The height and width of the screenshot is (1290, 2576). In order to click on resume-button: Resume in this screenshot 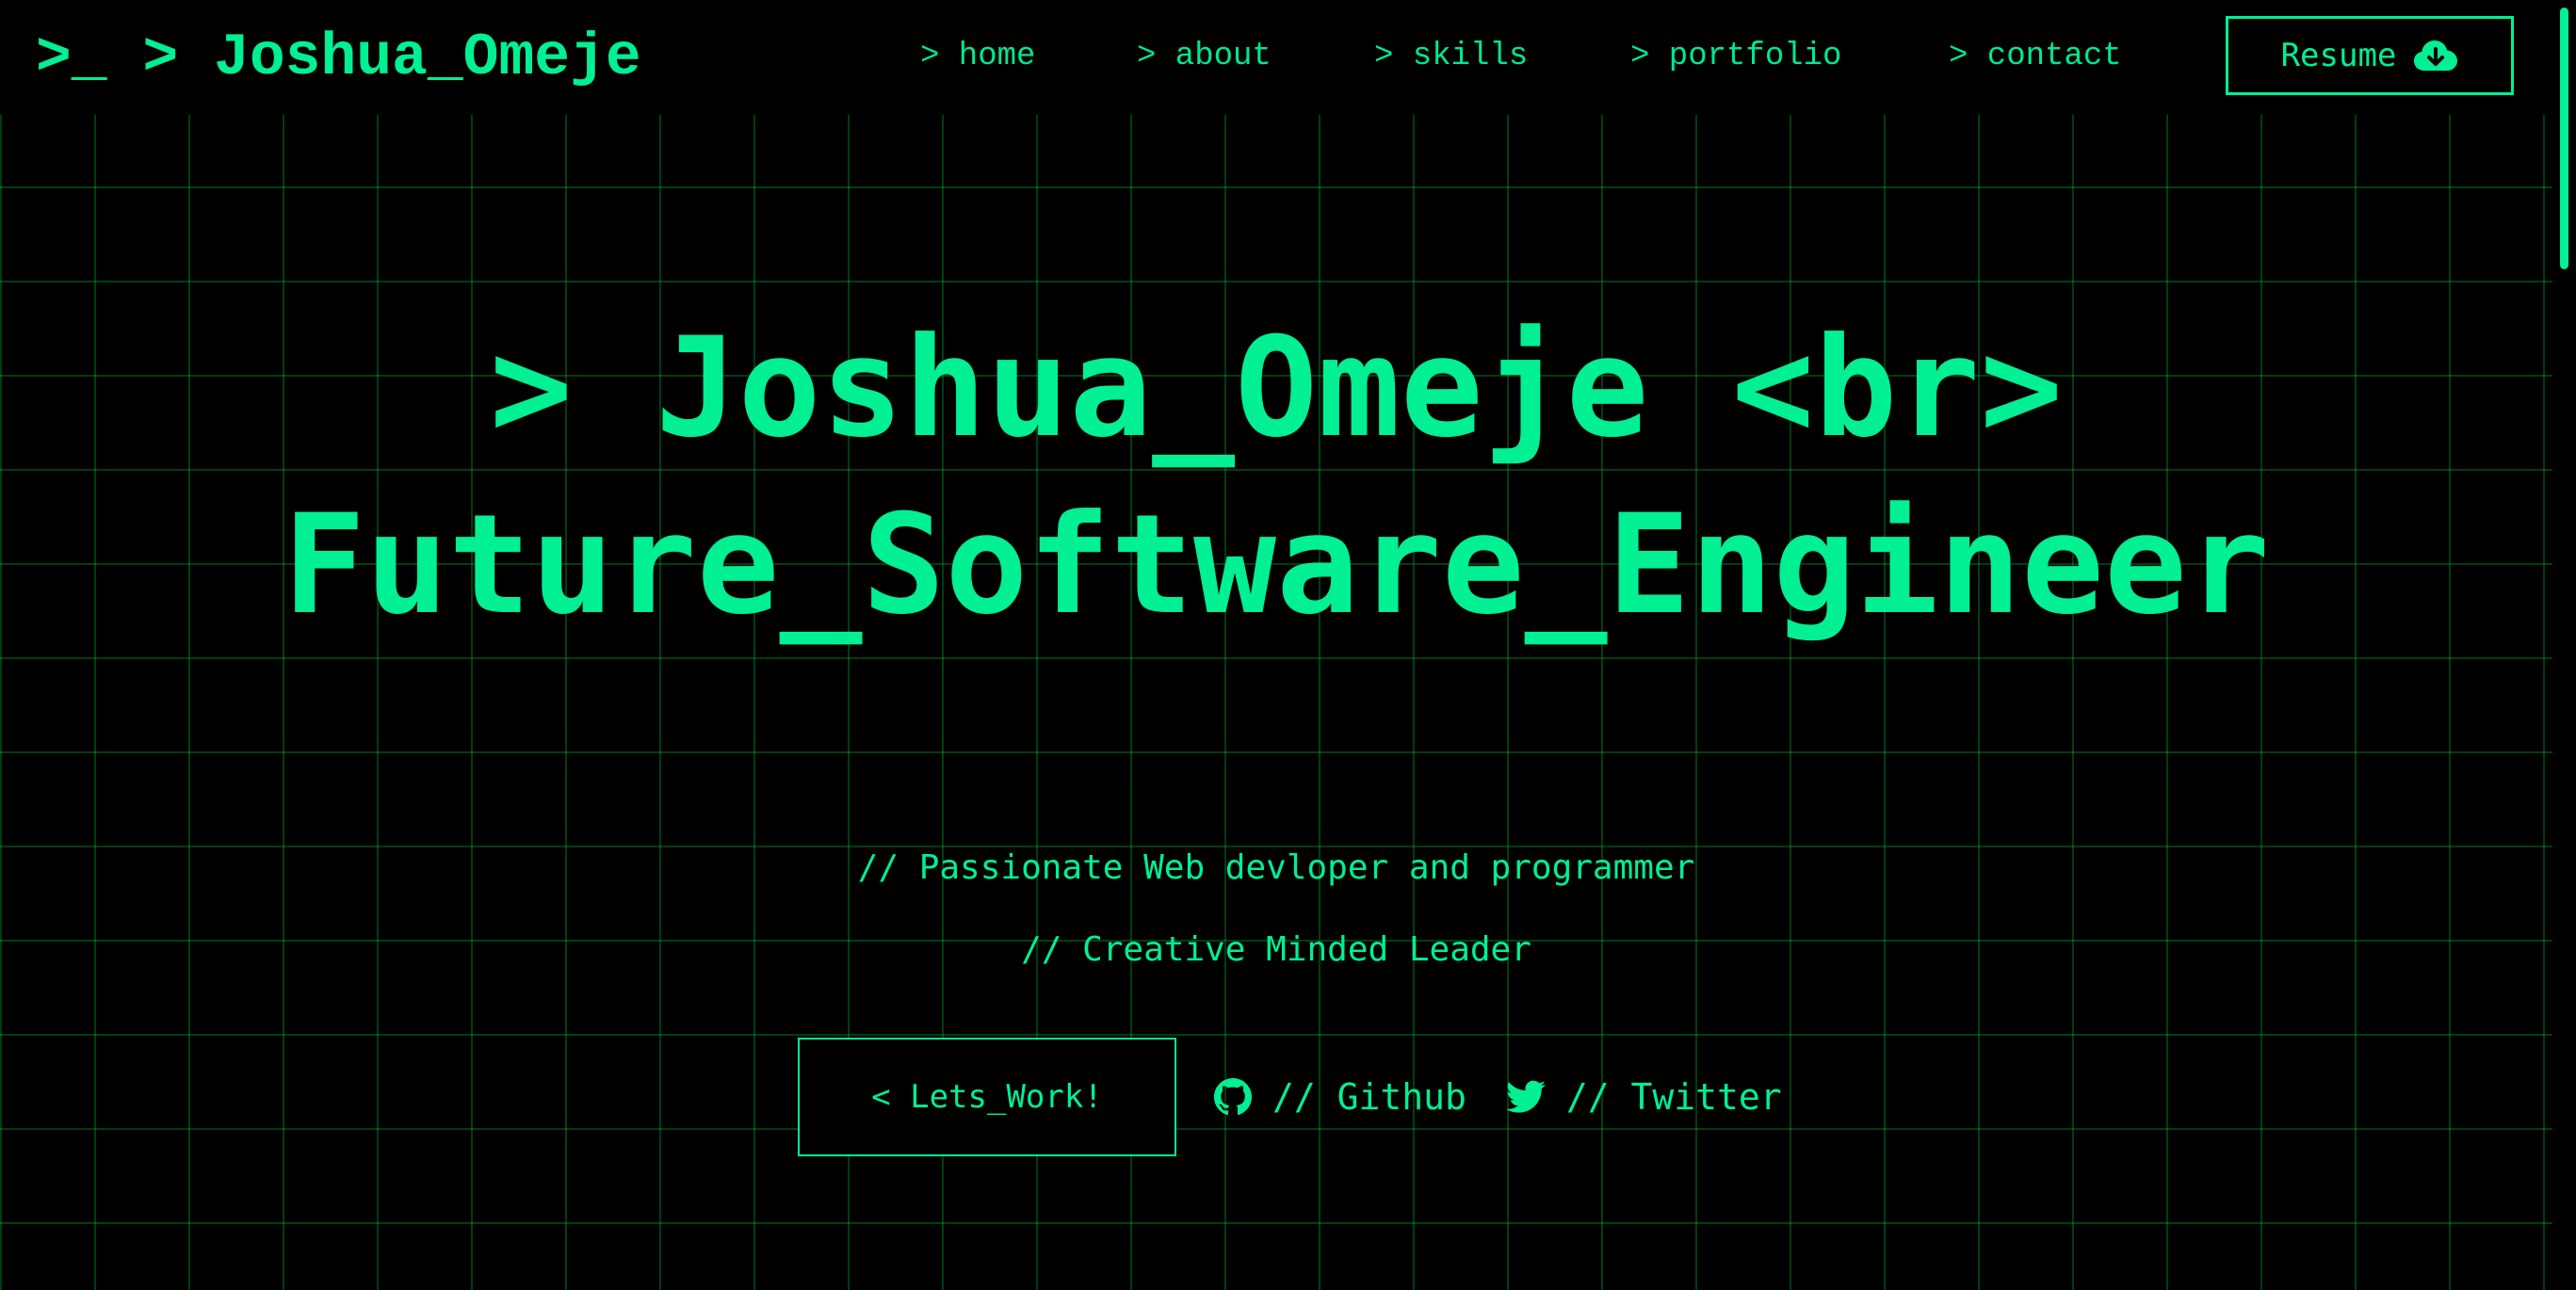, I will do `click(2370, 55)`.